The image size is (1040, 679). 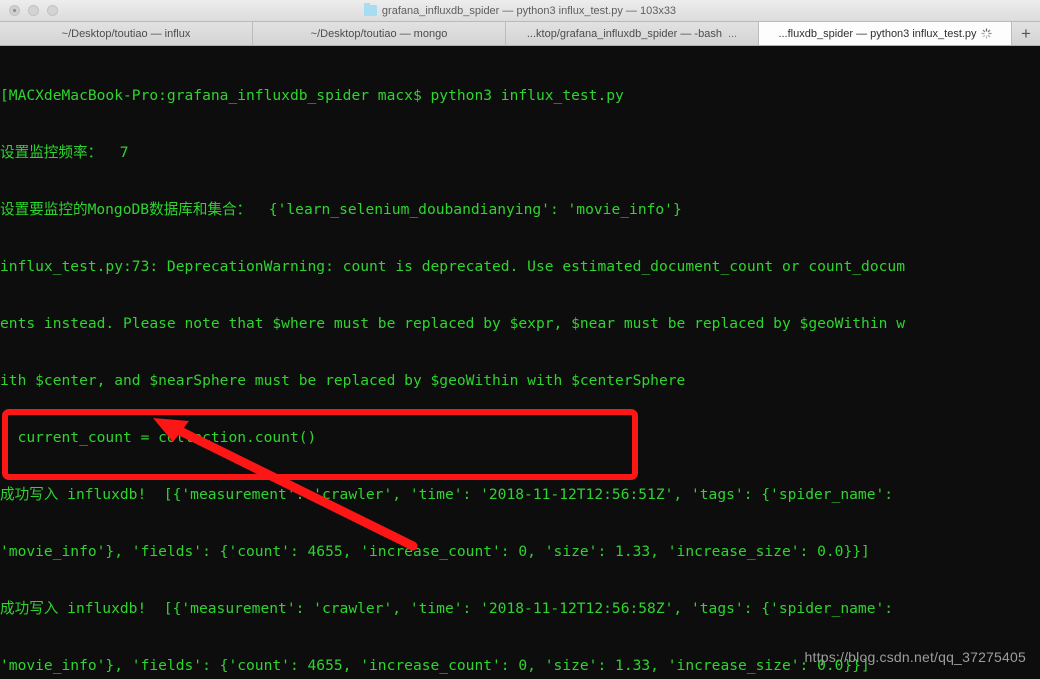 I want to click on tab-influx: ~/Desktop/toutiao — influx, so click(x=126, y=33).